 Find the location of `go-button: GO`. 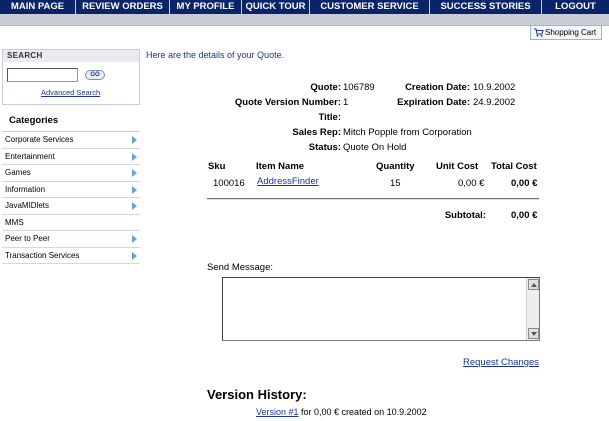

go-button: GO is located at coordinates (95, 75).